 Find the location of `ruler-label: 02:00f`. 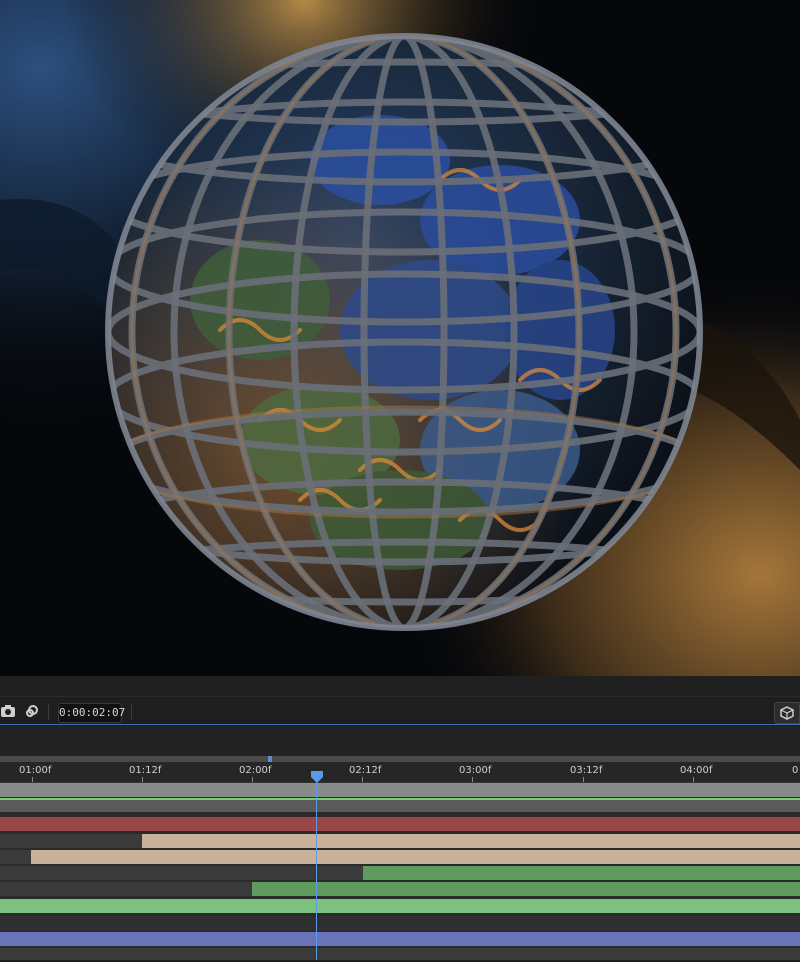

ruler-label: 02:00f is located at coordinates (255, 770).